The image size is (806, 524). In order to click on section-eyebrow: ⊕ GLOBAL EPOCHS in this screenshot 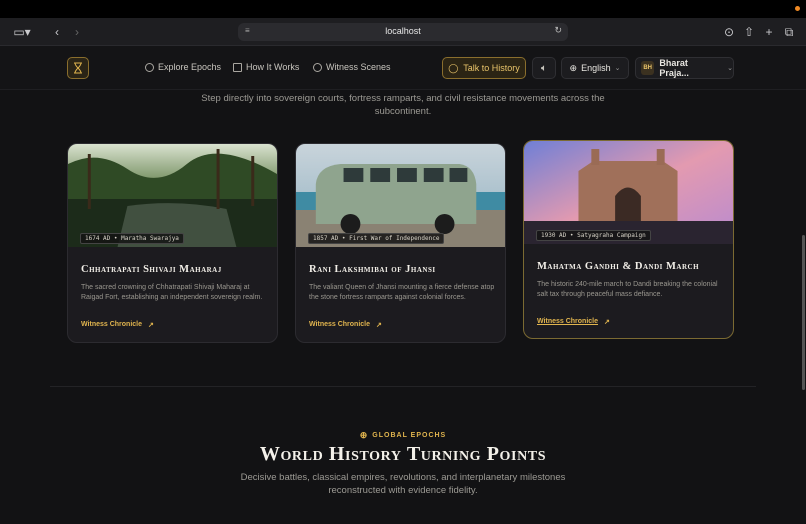, I will do `click(403, 435)`.